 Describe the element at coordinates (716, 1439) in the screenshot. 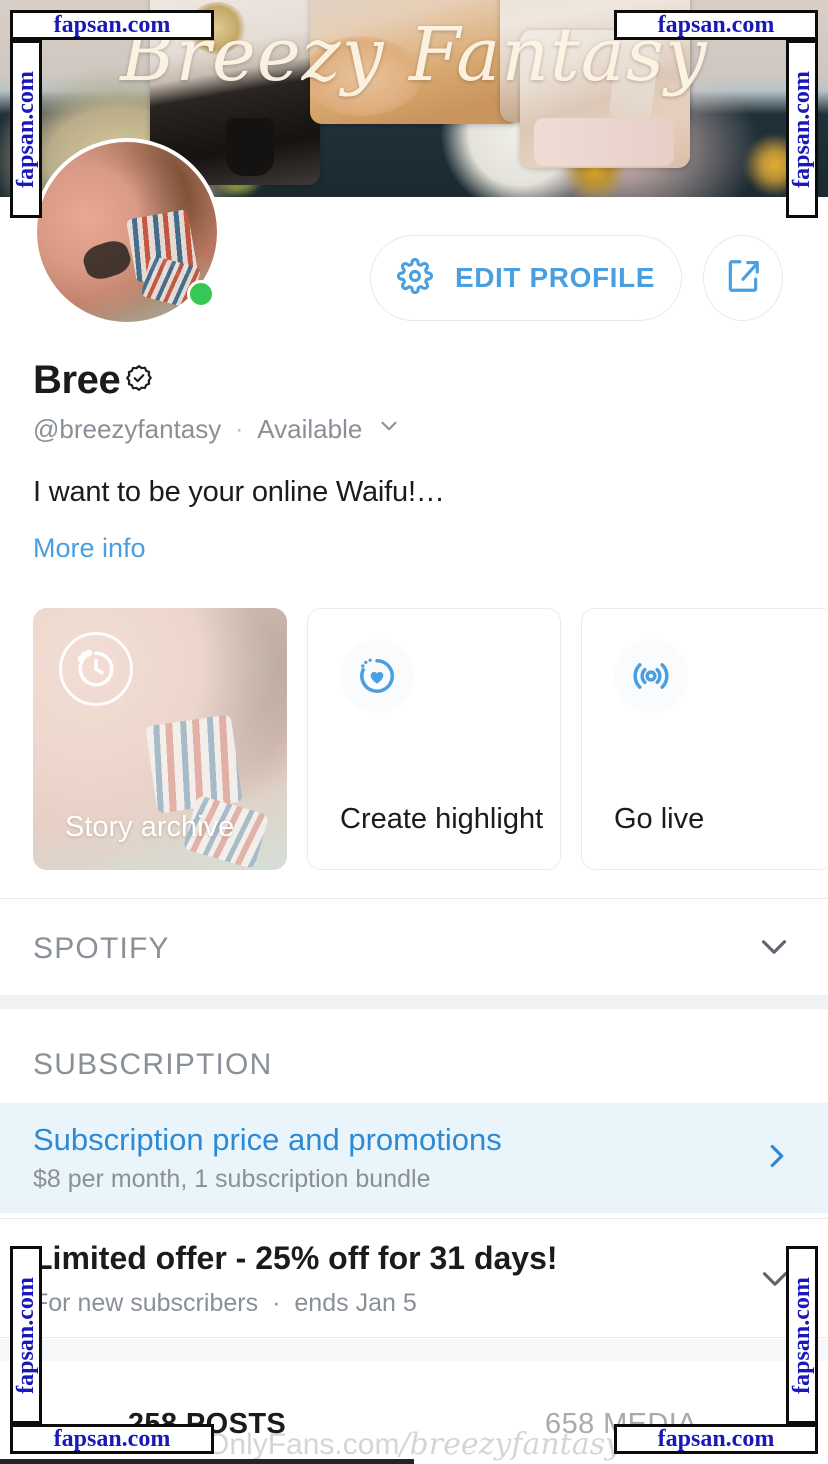

I see `site-watermark-bottom-right-horizontal: fapsan.com` at that location.